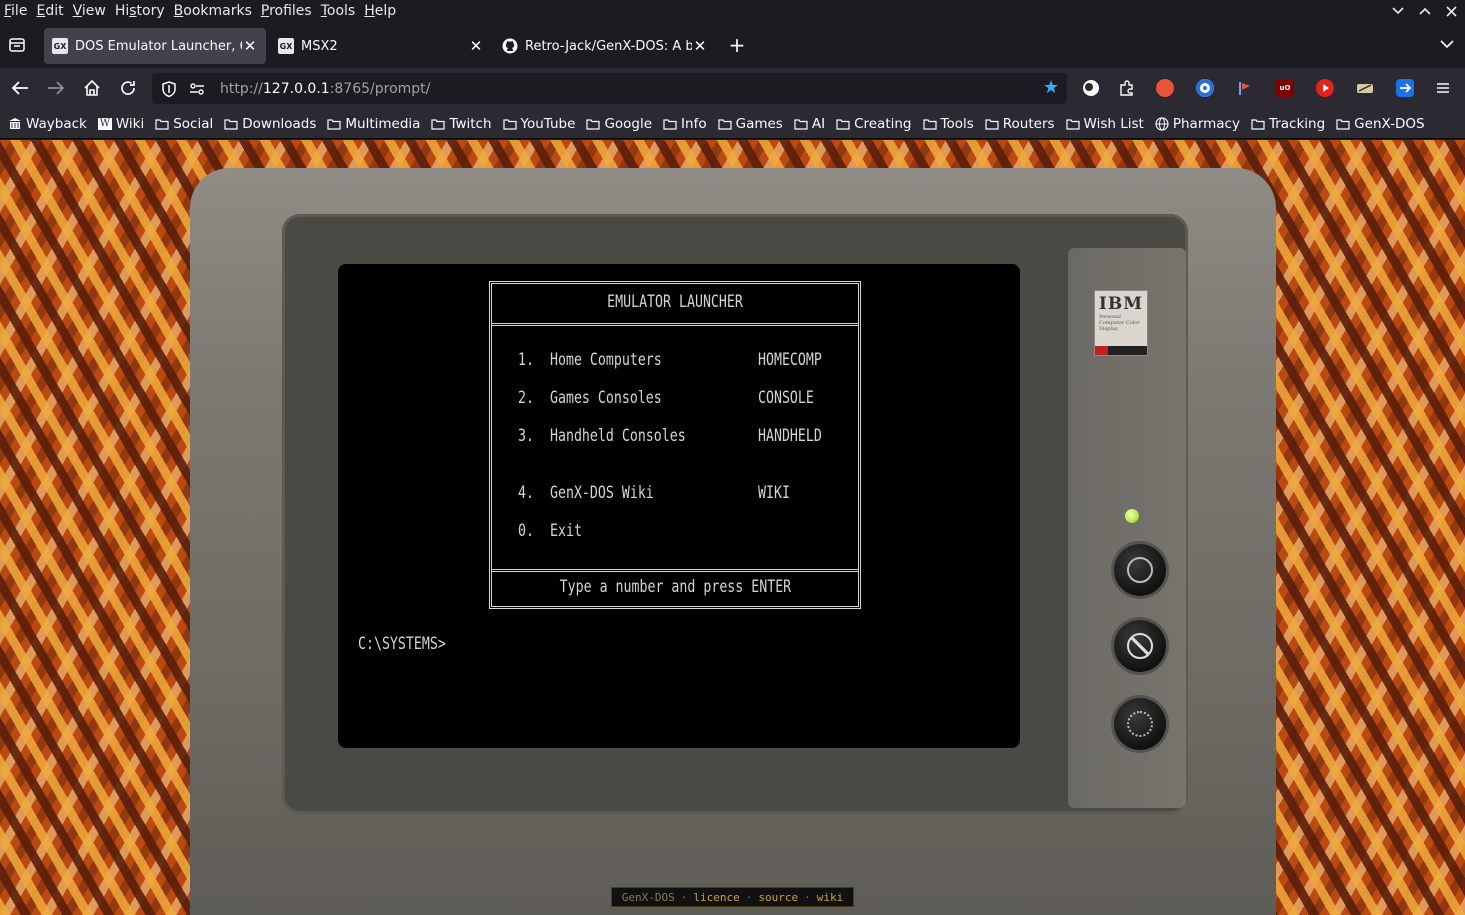 The height and width of the screenshot is (915, 1465). Describe the element at coordinates (1447, 44) in the screenshot. I see `chevron-down-icon` at that location.